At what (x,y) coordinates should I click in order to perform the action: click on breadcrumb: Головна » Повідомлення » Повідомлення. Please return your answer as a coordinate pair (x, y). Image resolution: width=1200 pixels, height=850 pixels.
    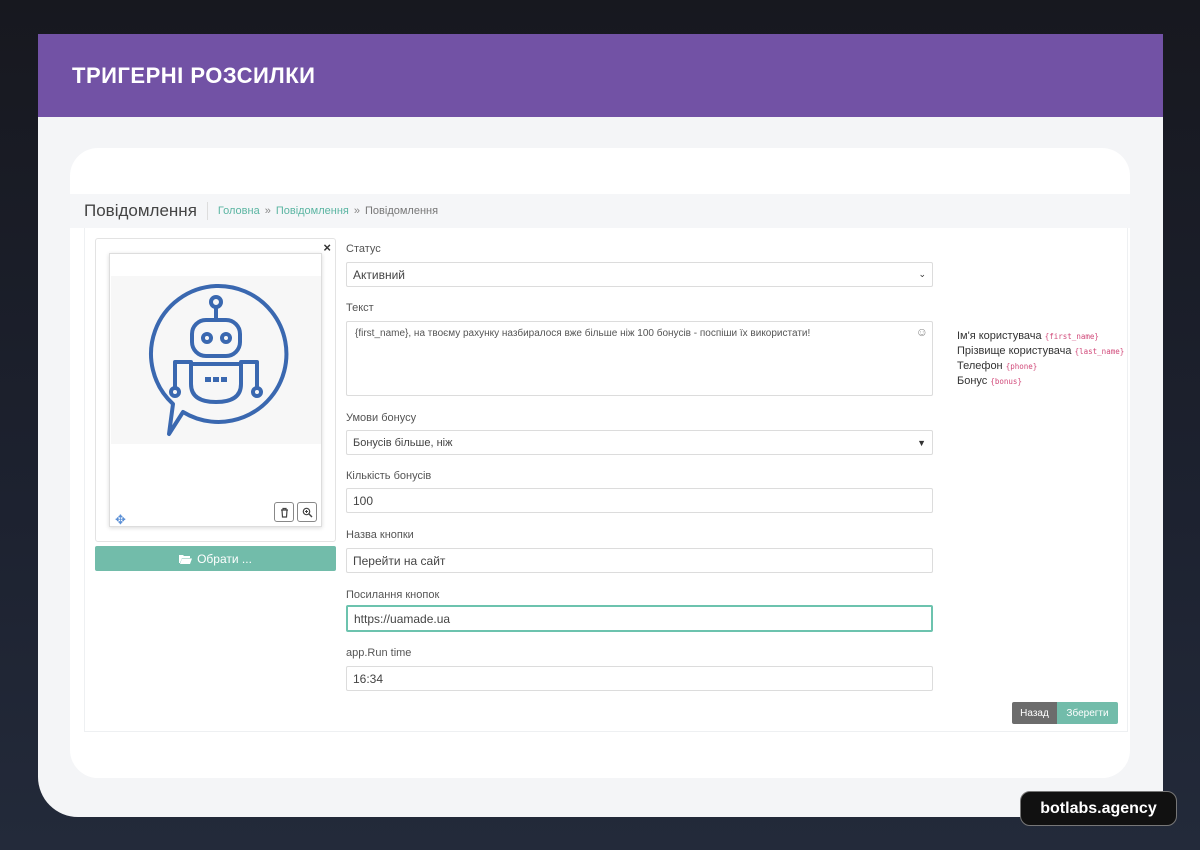
    Looking at the image, I should click on (323, 211).